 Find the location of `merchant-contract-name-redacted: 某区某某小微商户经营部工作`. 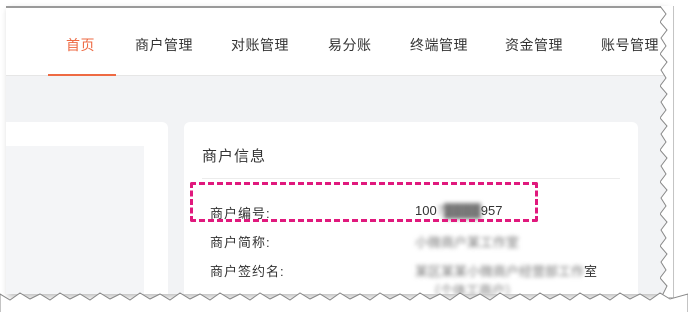

merchant-contract-name-redacted: 某区某某小微商户经营部工作 is located at coordinates (500, 271).